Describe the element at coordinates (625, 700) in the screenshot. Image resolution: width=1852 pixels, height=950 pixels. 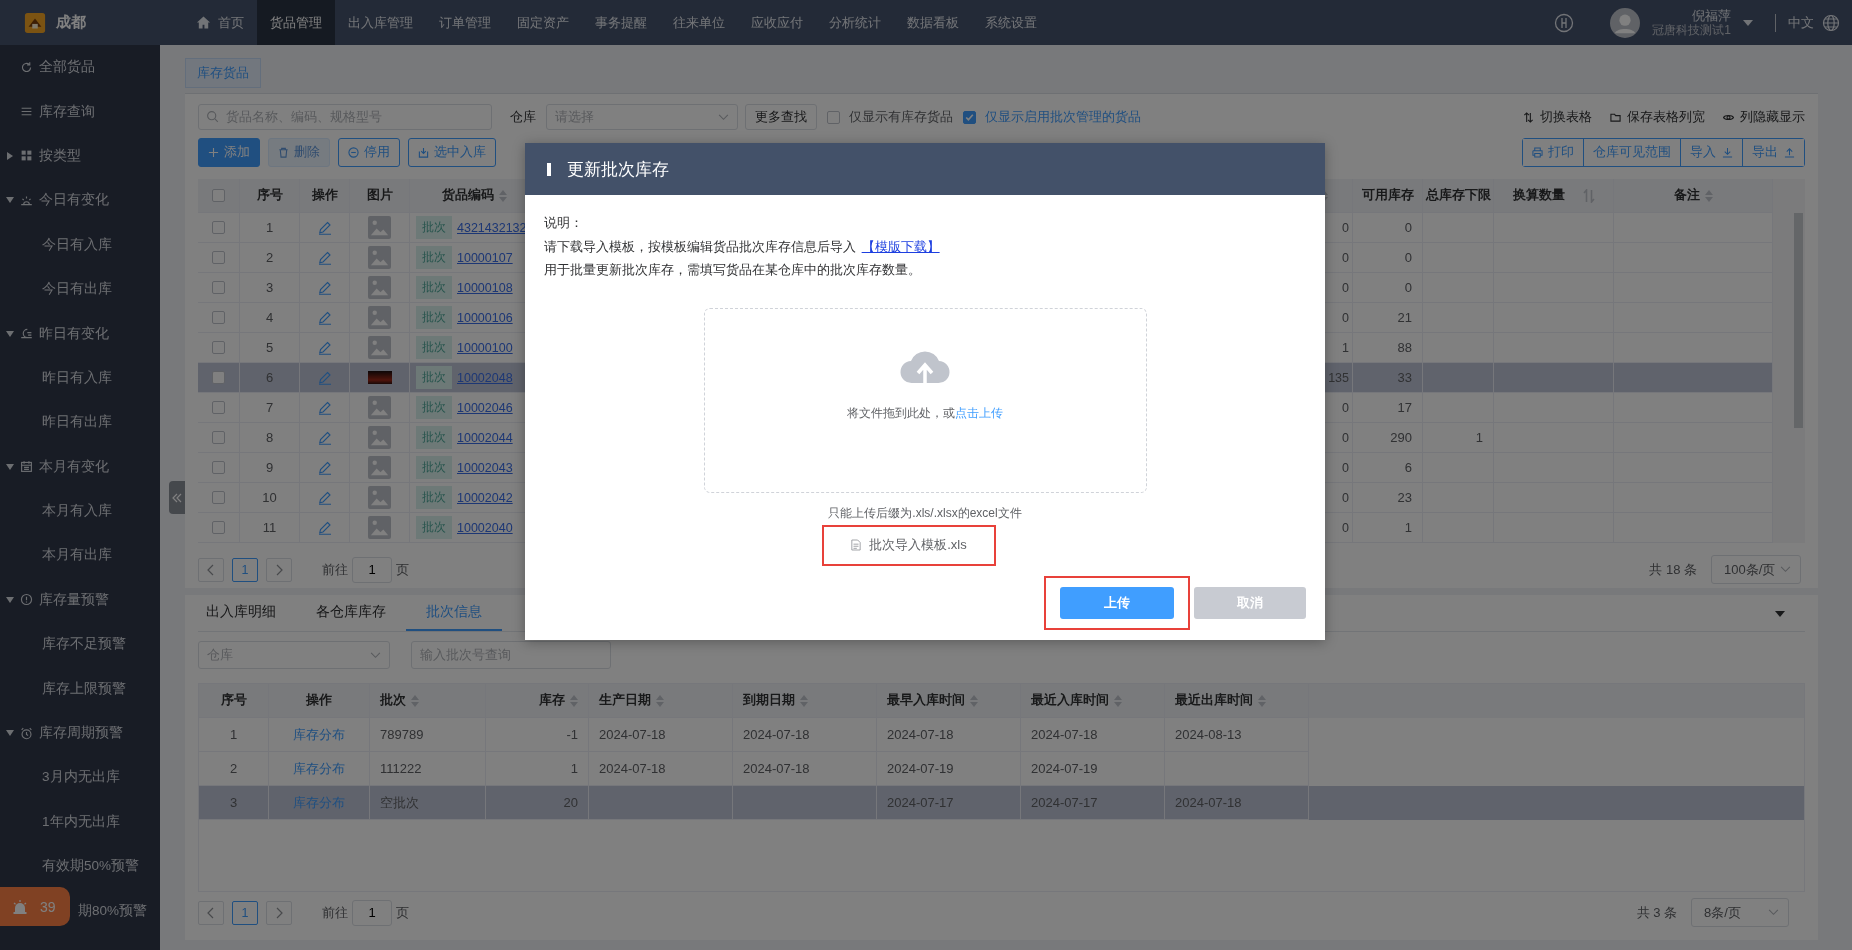
I see `column-header: 生产日期` at that location.